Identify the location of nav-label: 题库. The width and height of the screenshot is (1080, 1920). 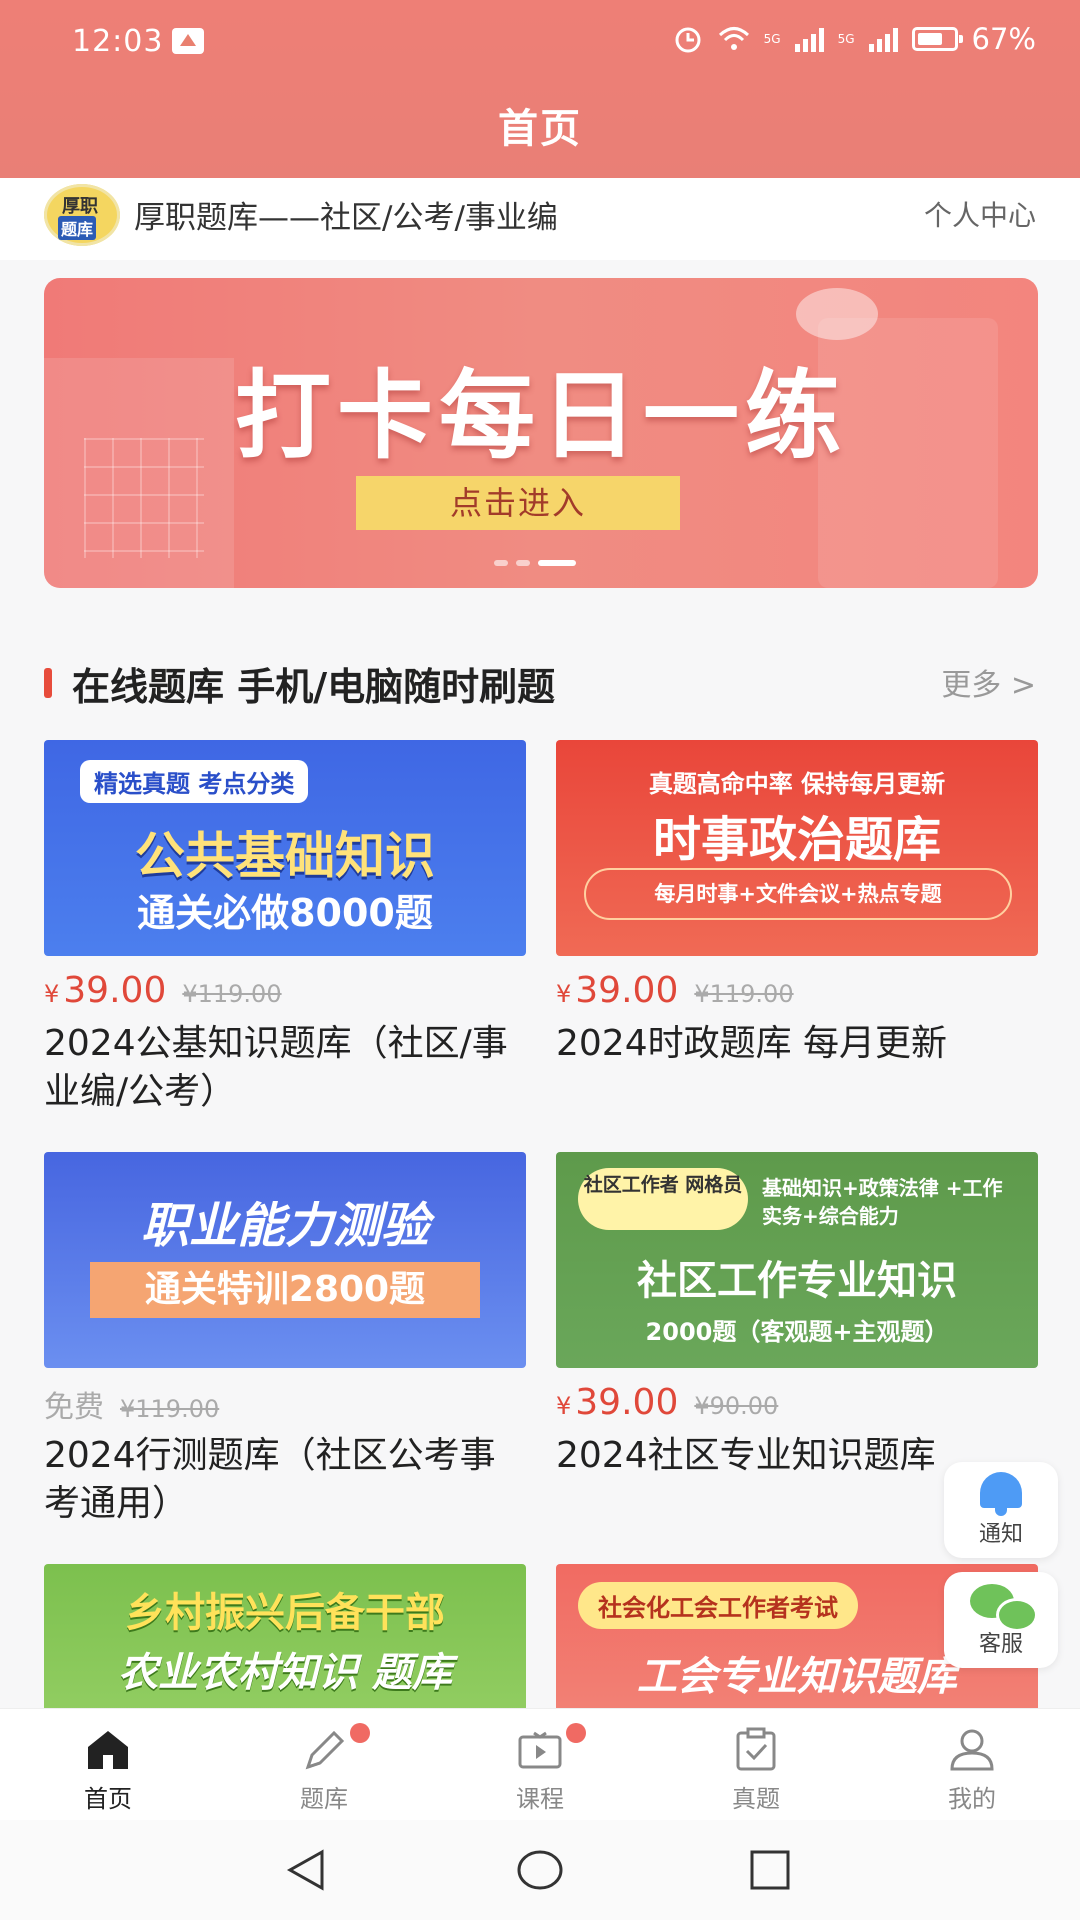
(324, 1799).